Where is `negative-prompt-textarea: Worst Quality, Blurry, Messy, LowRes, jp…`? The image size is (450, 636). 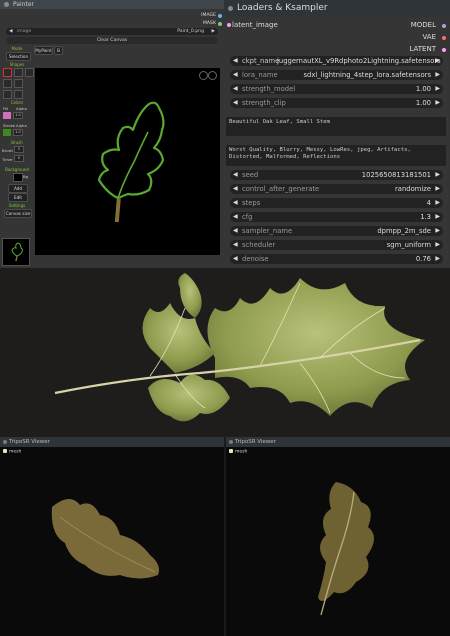
negative-prompt-textarea: Worst Quality, Blurry, Messy, LowRes, jp… is located at coordinates (336, 155).